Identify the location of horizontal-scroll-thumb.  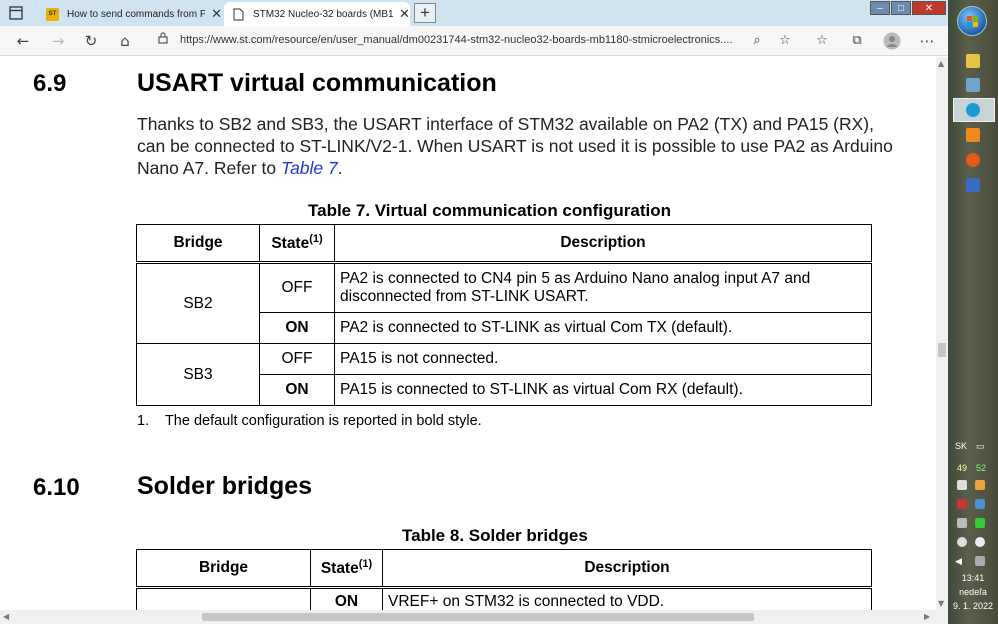
(478, 617).